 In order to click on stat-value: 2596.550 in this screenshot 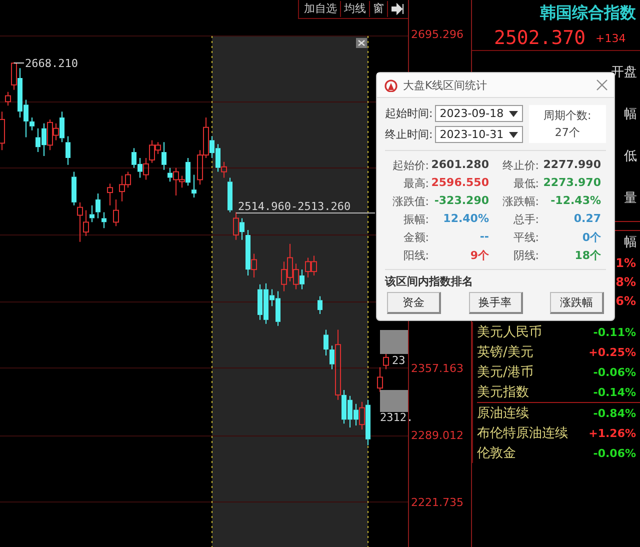, I will do `click(459, 183)`.